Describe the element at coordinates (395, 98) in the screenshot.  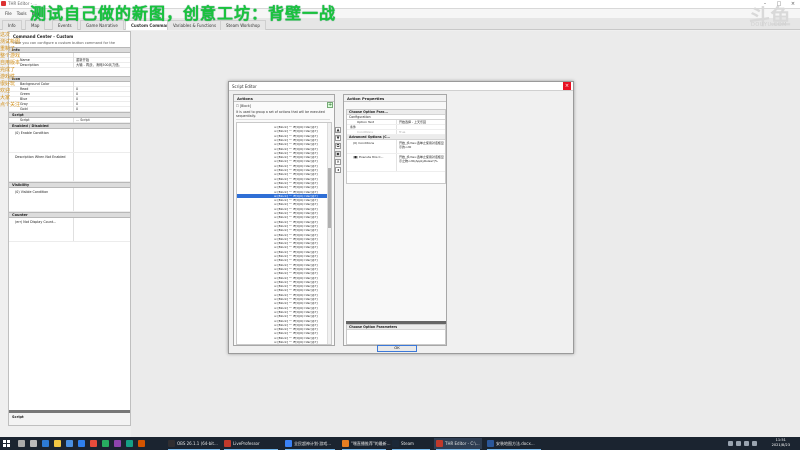
I see `properties-header: Action Properties` at that location.